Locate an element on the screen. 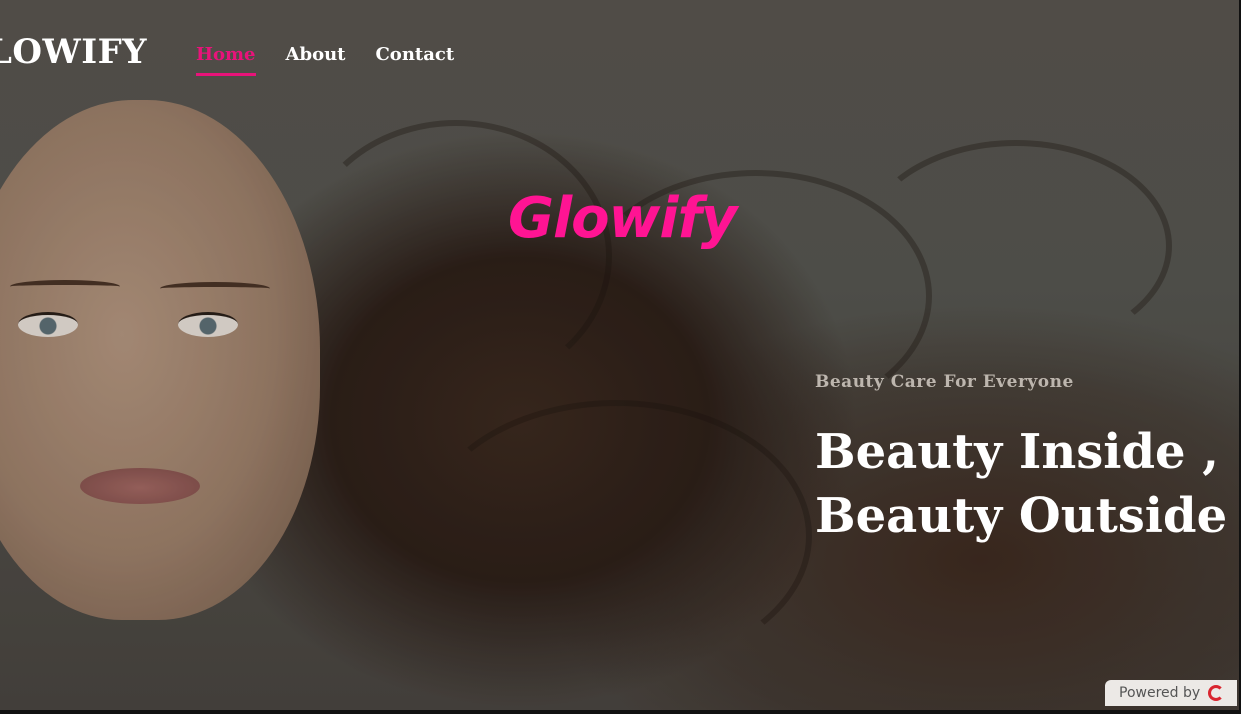 The height and width of the screenshot is (714, 1241). nav-home: Home is located at coordinates (226, 60).